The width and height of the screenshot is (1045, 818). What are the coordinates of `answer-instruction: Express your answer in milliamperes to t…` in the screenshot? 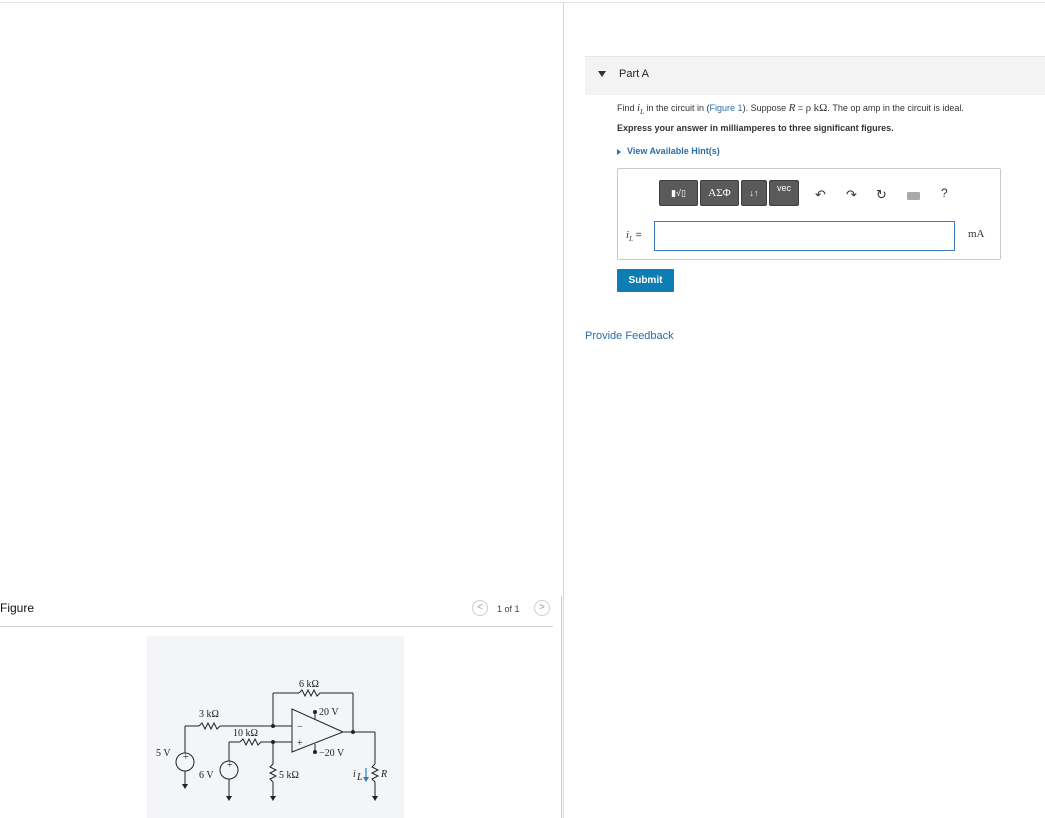 It's located at (755, 128).